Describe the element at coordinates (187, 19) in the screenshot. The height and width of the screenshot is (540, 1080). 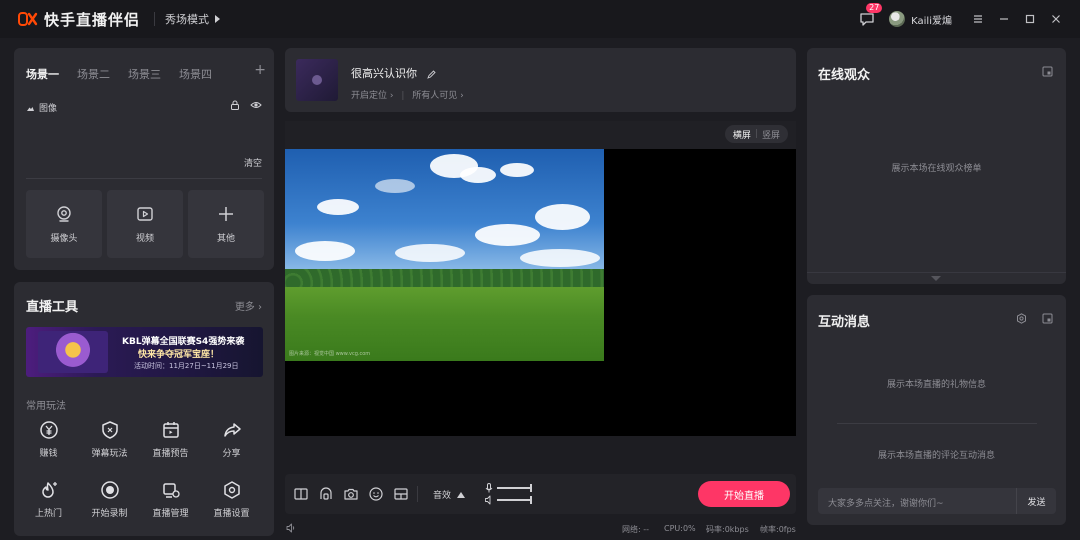
I see `mode-label: 秀场模式` at that location.